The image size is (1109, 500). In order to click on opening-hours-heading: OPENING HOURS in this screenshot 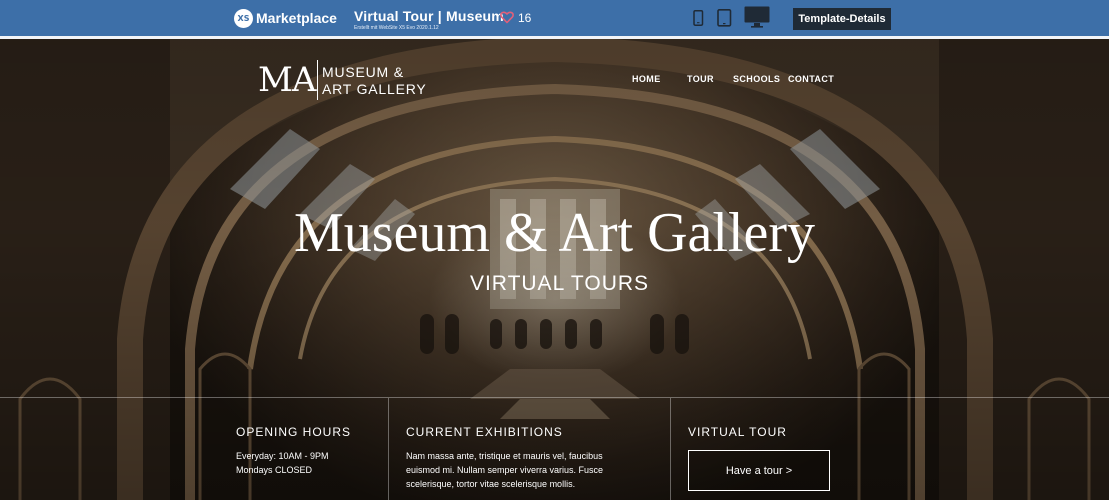, I will do `click(294, 432)`.